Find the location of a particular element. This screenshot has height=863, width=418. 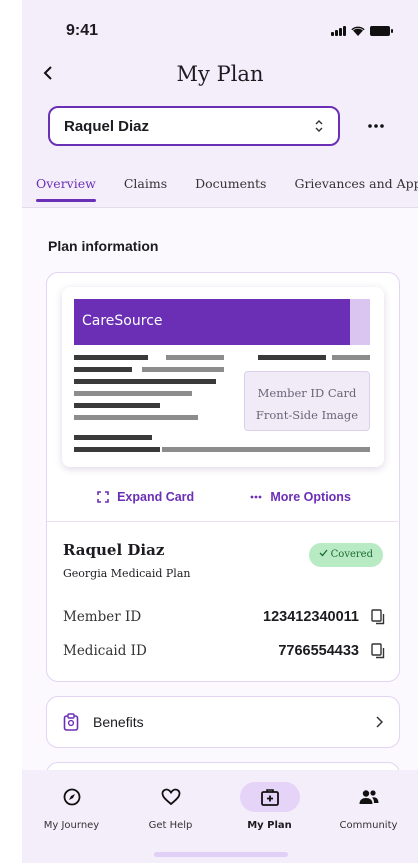

status-badge: Covered is located at coordinates (345, 555).